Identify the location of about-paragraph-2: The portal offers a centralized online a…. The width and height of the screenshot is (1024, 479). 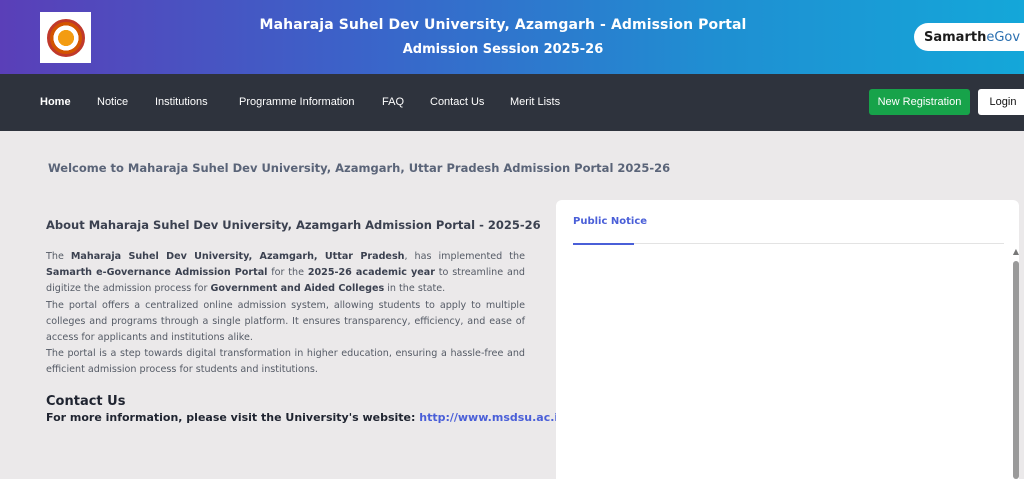
(285, 321).